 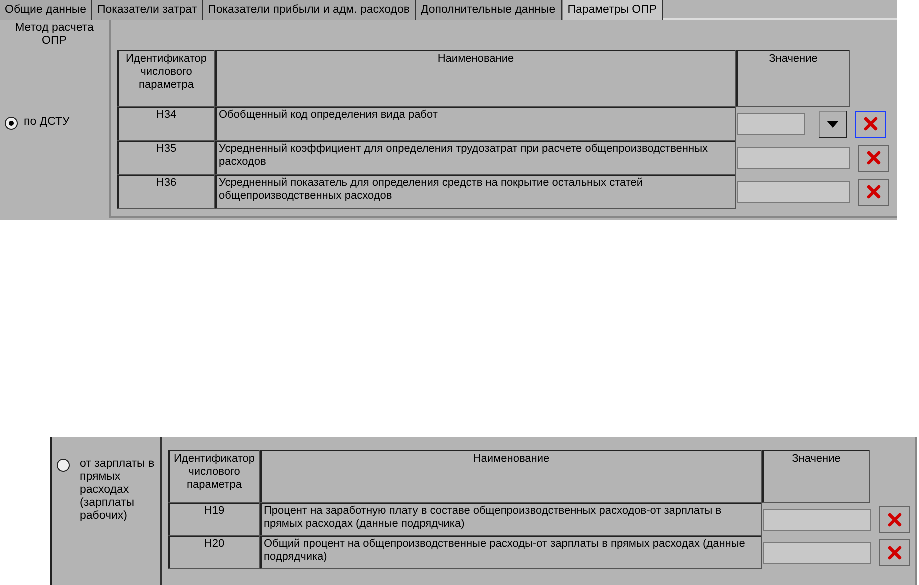 I want to click on table-cell: Усредненный показатель для определения средств на покрытие остальных статей общепроизводственных расходов, so click(x=475, y=192).